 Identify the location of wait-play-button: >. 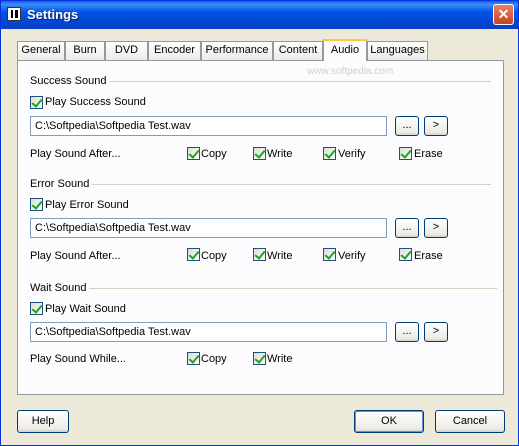
(436, 332).